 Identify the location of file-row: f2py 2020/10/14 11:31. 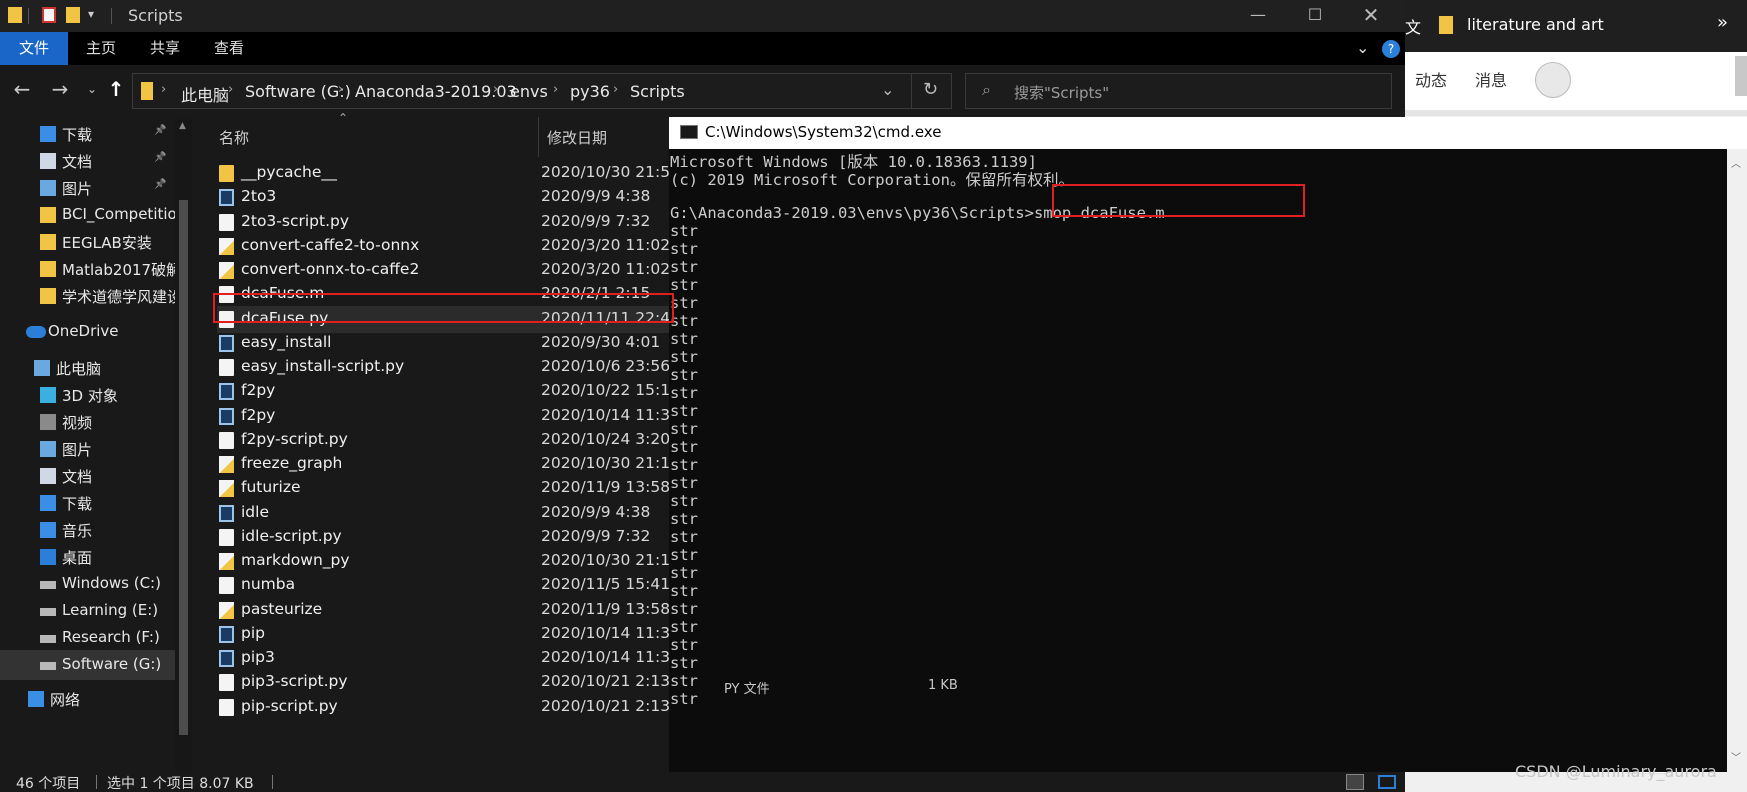
(443, 416).